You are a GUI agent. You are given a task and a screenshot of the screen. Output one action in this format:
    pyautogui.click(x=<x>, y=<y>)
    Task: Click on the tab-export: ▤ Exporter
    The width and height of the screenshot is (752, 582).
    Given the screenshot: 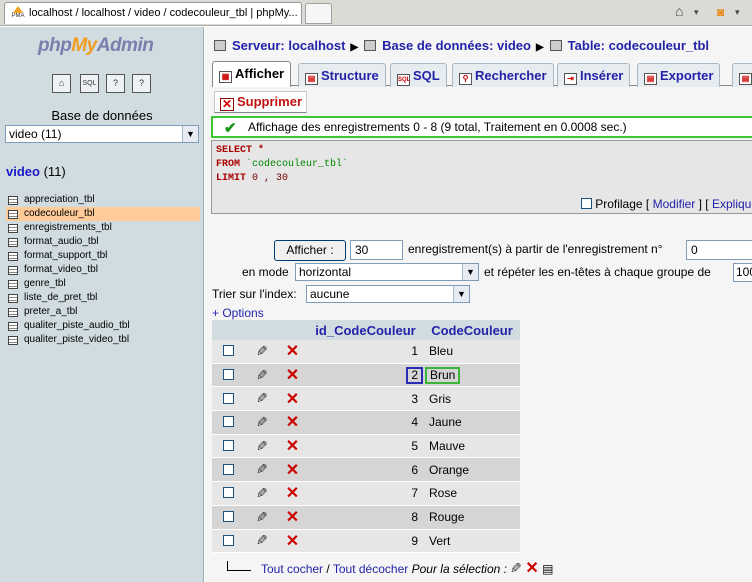 What is the action you would take?
    pyautogui.click(x=679, y=75)
    